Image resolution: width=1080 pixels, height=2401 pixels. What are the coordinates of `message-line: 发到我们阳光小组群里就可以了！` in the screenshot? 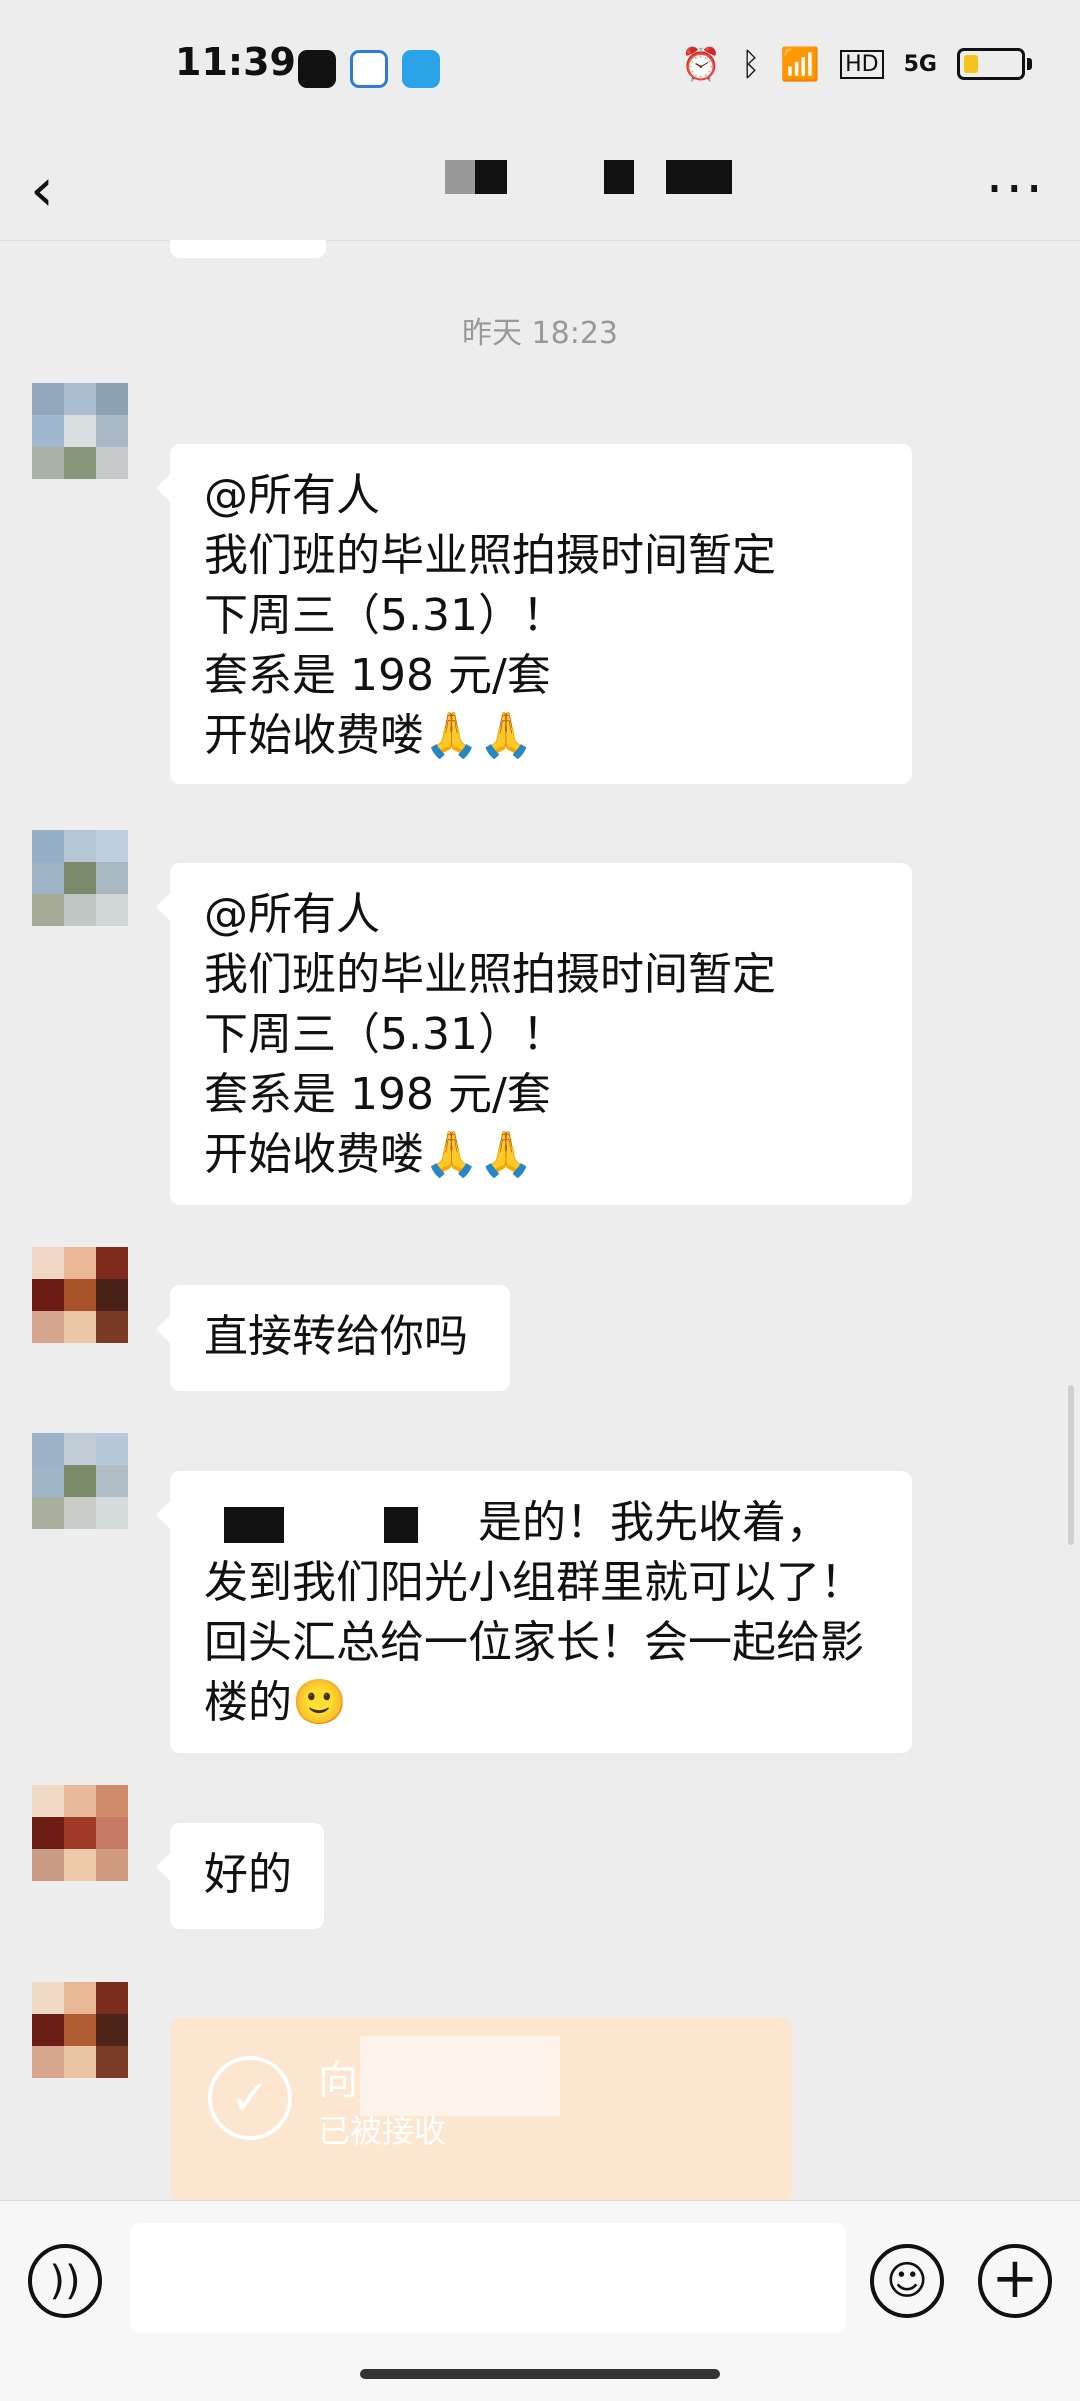 It's located at (534, 1582).